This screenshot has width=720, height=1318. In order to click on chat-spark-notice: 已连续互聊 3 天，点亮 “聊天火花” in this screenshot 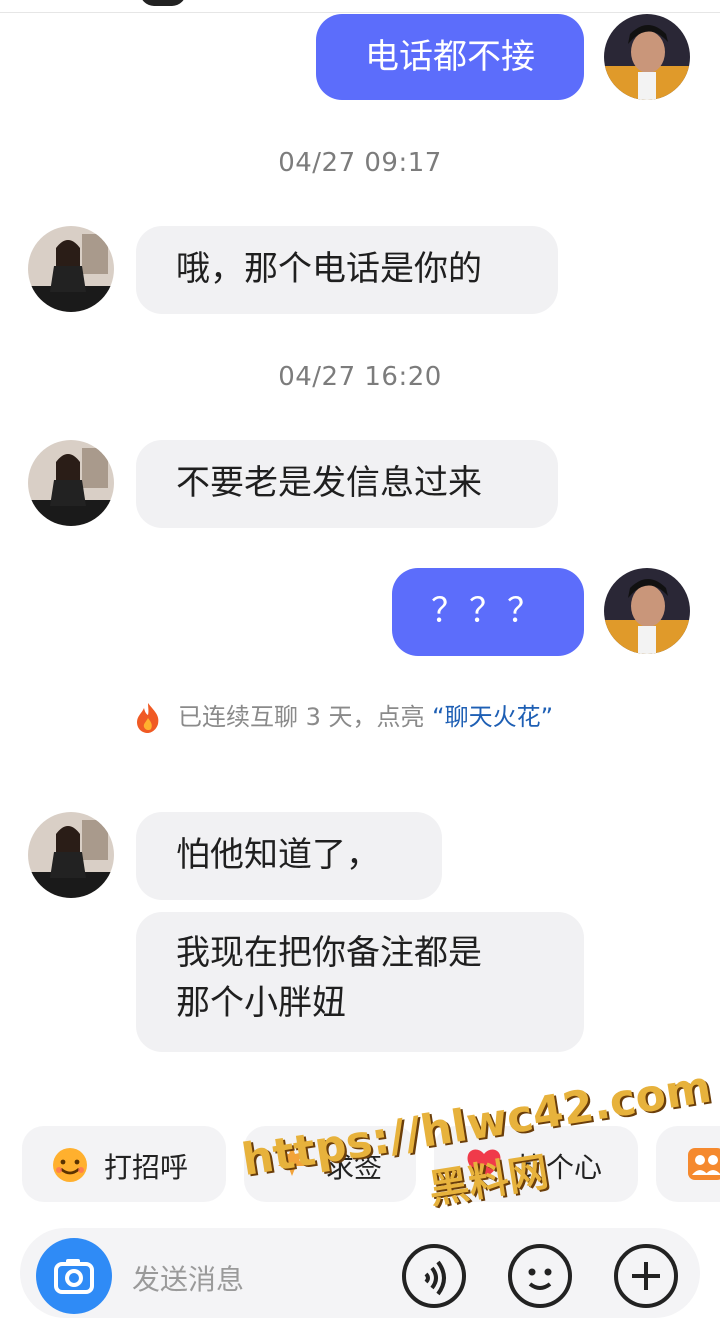, I will do `click(365, 717)`.